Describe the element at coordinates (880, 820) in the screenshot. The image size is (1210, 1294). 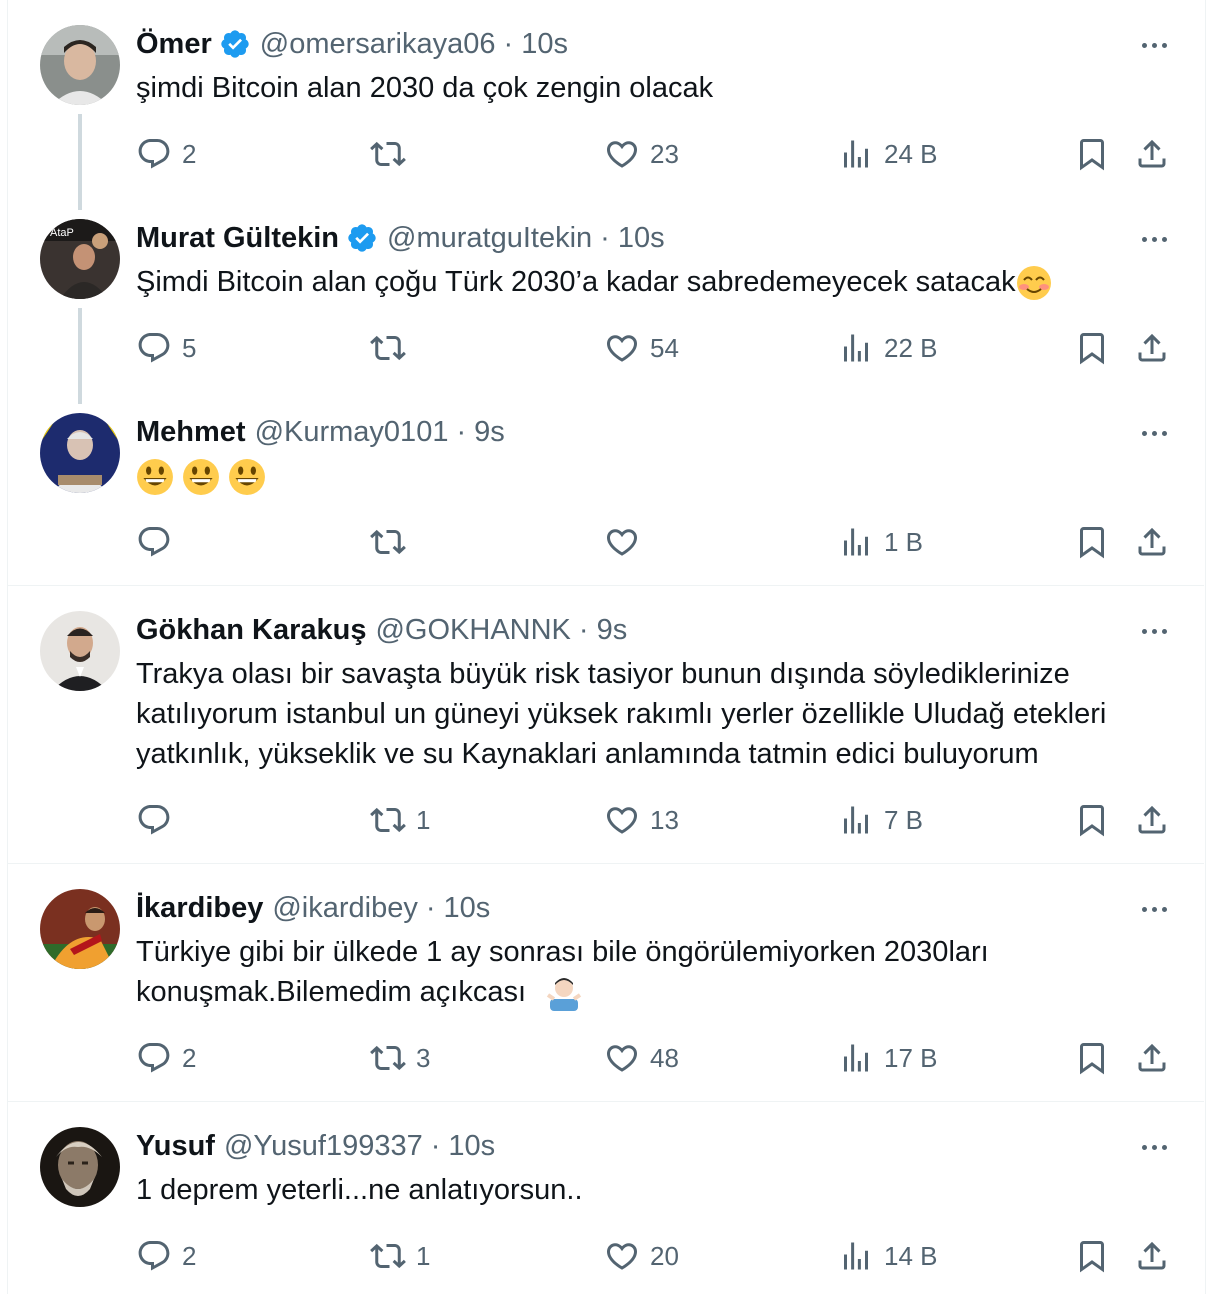
I see `views-button: 7 B` at that location.